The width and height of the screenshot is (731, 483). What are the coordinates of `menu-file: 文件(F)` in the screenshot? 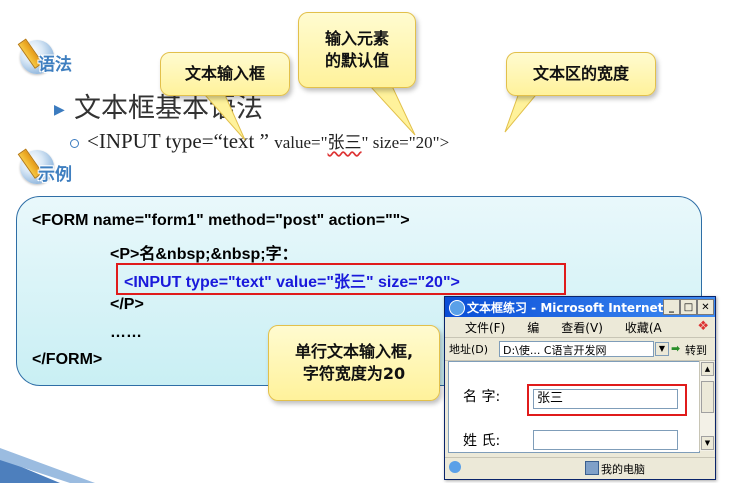 It's located at (485, 327).